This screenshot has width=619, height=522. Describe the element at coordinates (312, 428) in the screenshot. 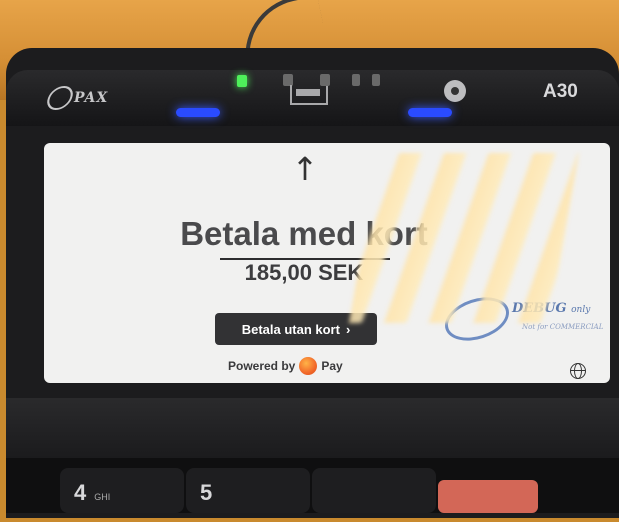

I see `terminal-bottom-bezel` at that location.